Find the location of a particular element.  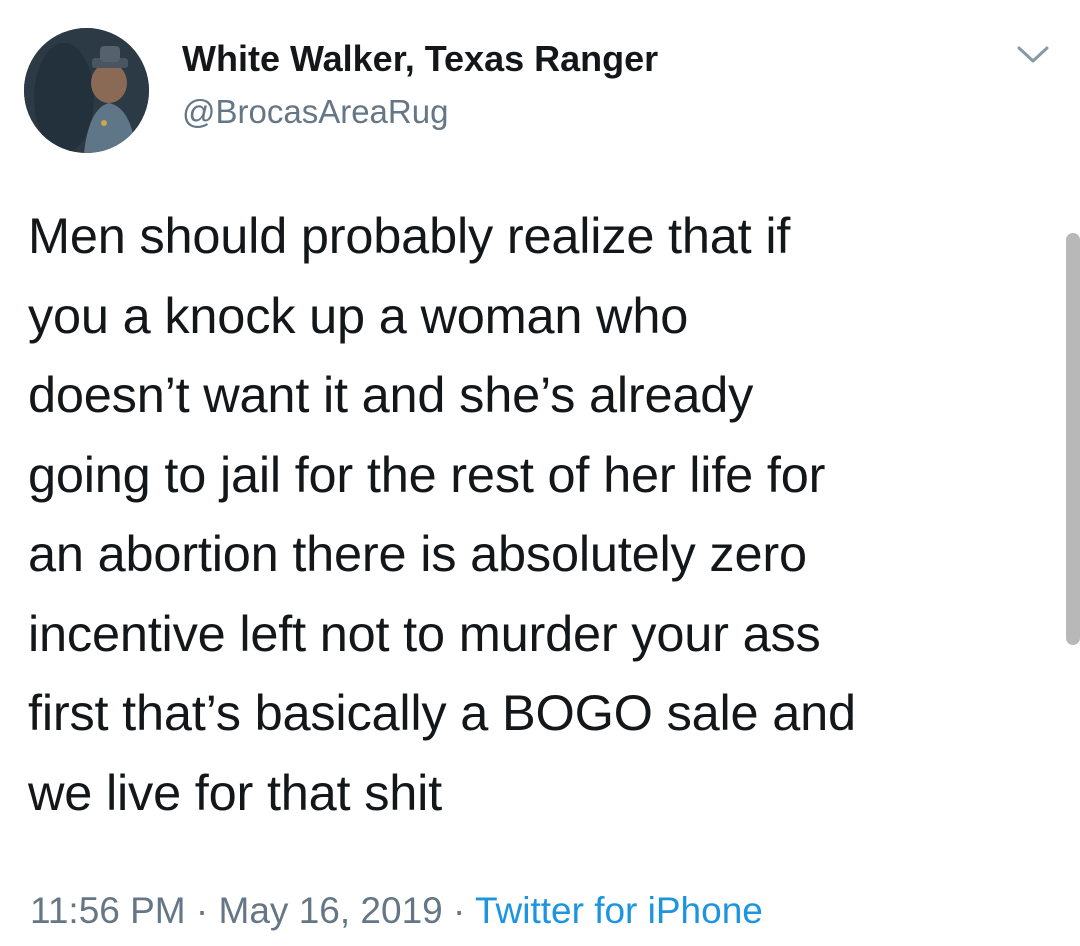

avatar is located at coordinates (86, 90).